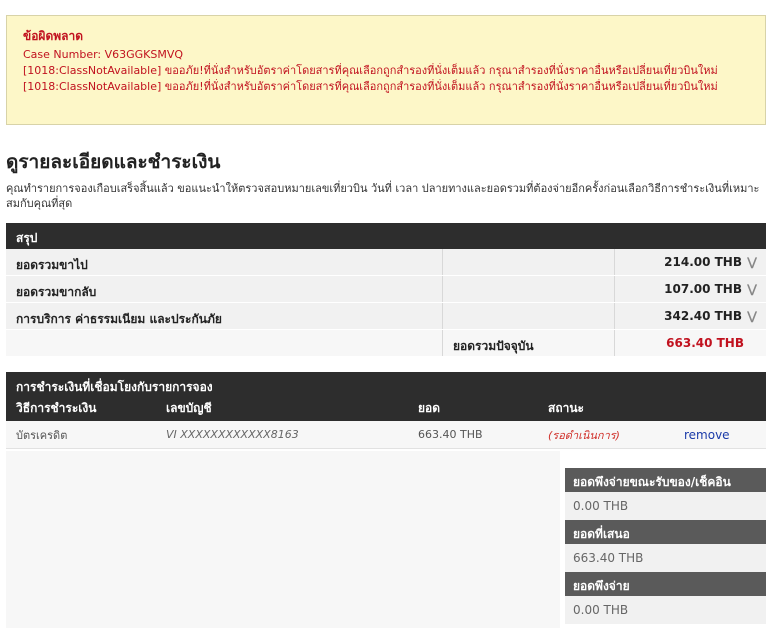 The image size is (779, 628). I want to click on summary-row-outbound: ยอดรวมขาไป 214.00 THB ⋁, so click(386, 262).